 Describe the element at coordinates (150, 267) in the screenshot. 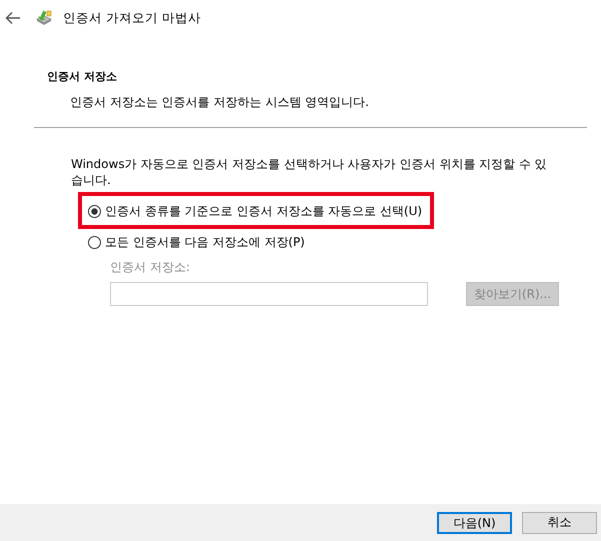

I see `store-label: 인증서 저장소:` at that location.